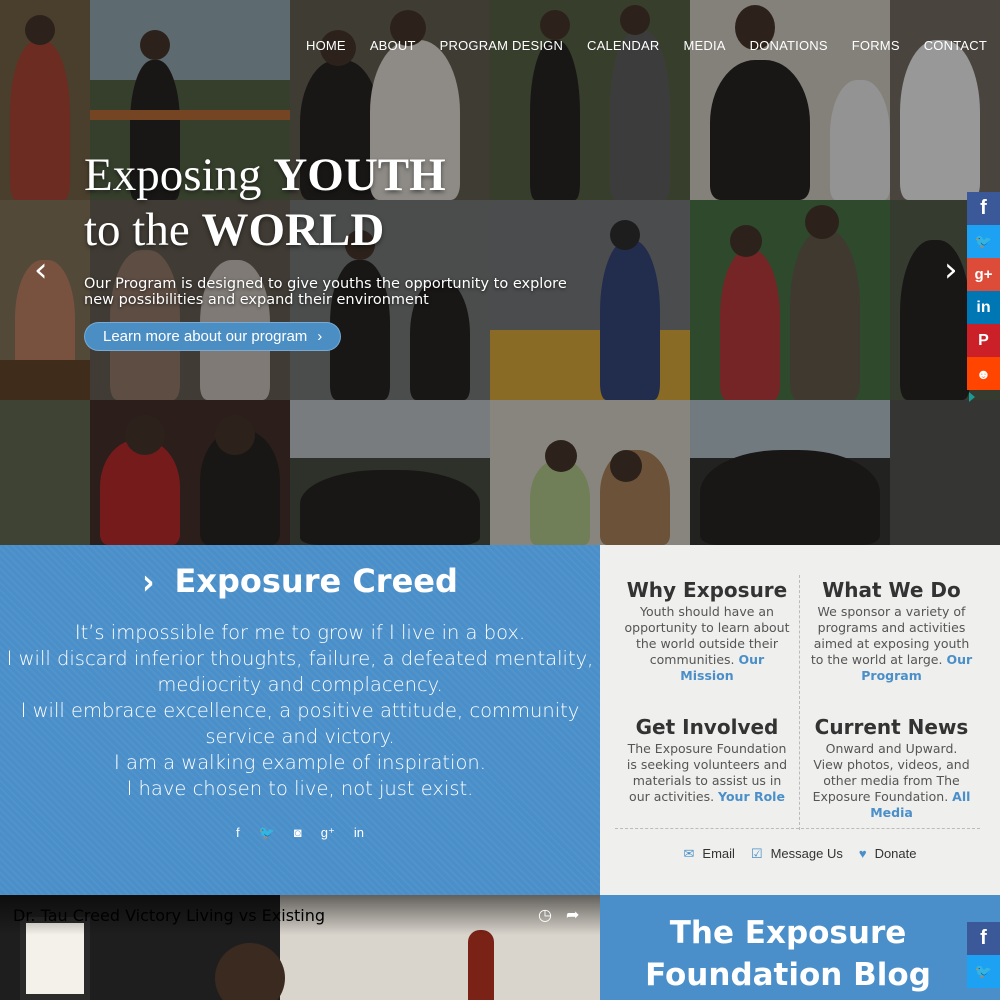 This screenshot has height=1000, width=1000. I want to click on donate-action: ♥ Donate, so click(888, 854).